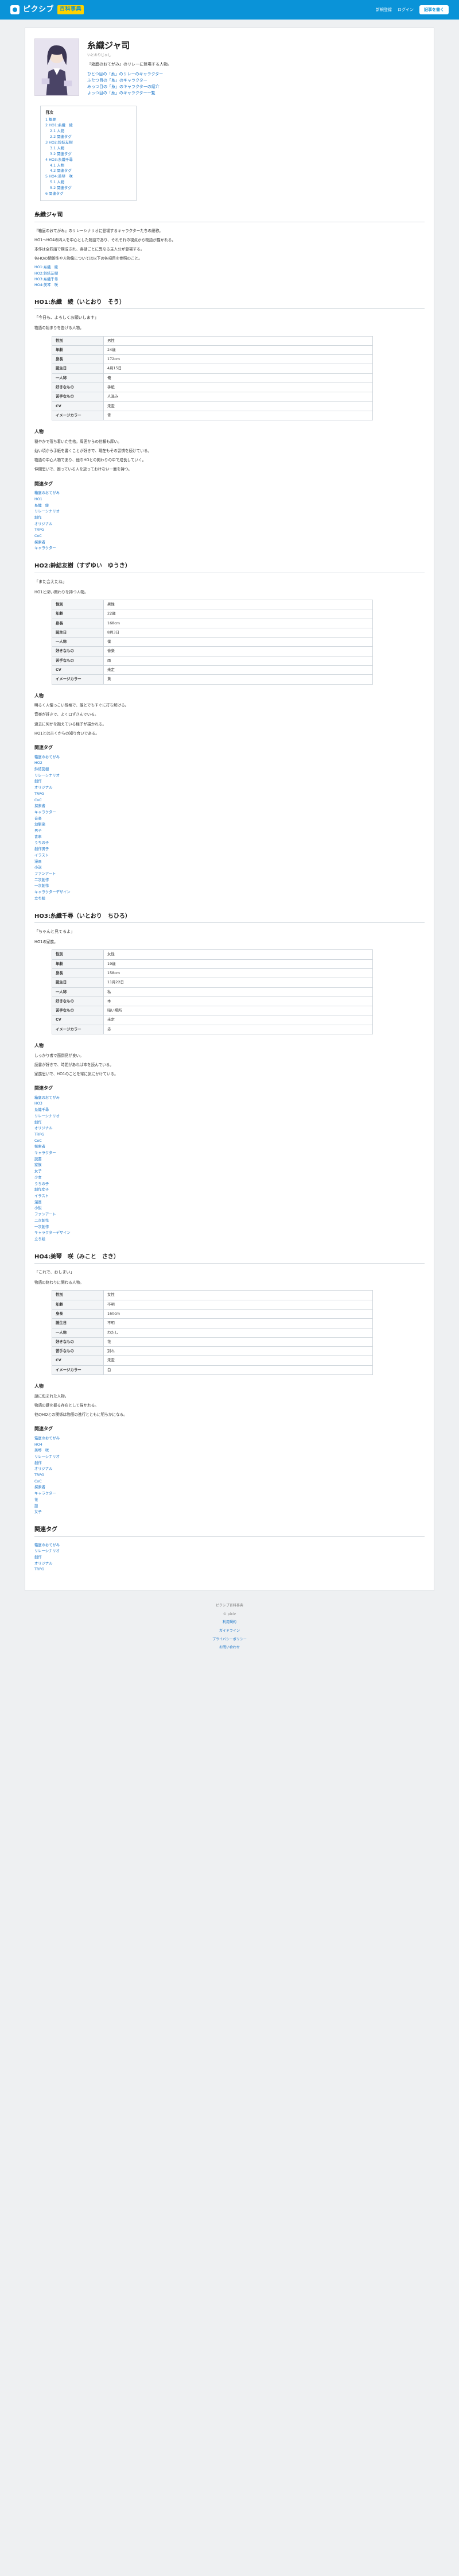 The width and height of the screenshot is (459, 2576). What do you see at coordinates (88, 131) in the screenshot?
I see `toc-item: 2.1 人物` at bounding box center [88, 131].